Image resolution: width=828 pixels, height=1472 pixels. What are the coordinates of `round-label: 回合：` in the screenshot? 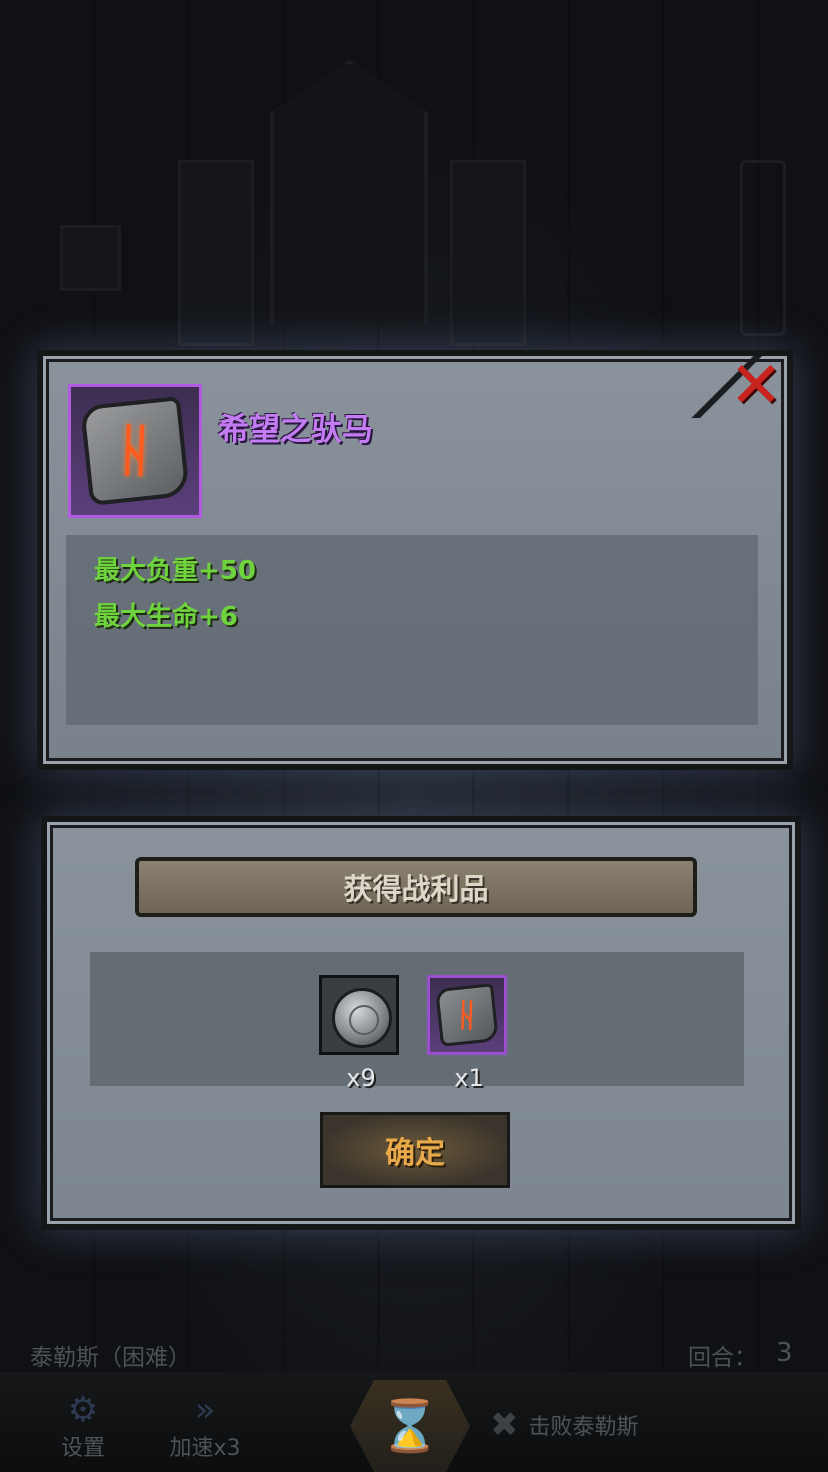 It's located at (722, 1358).